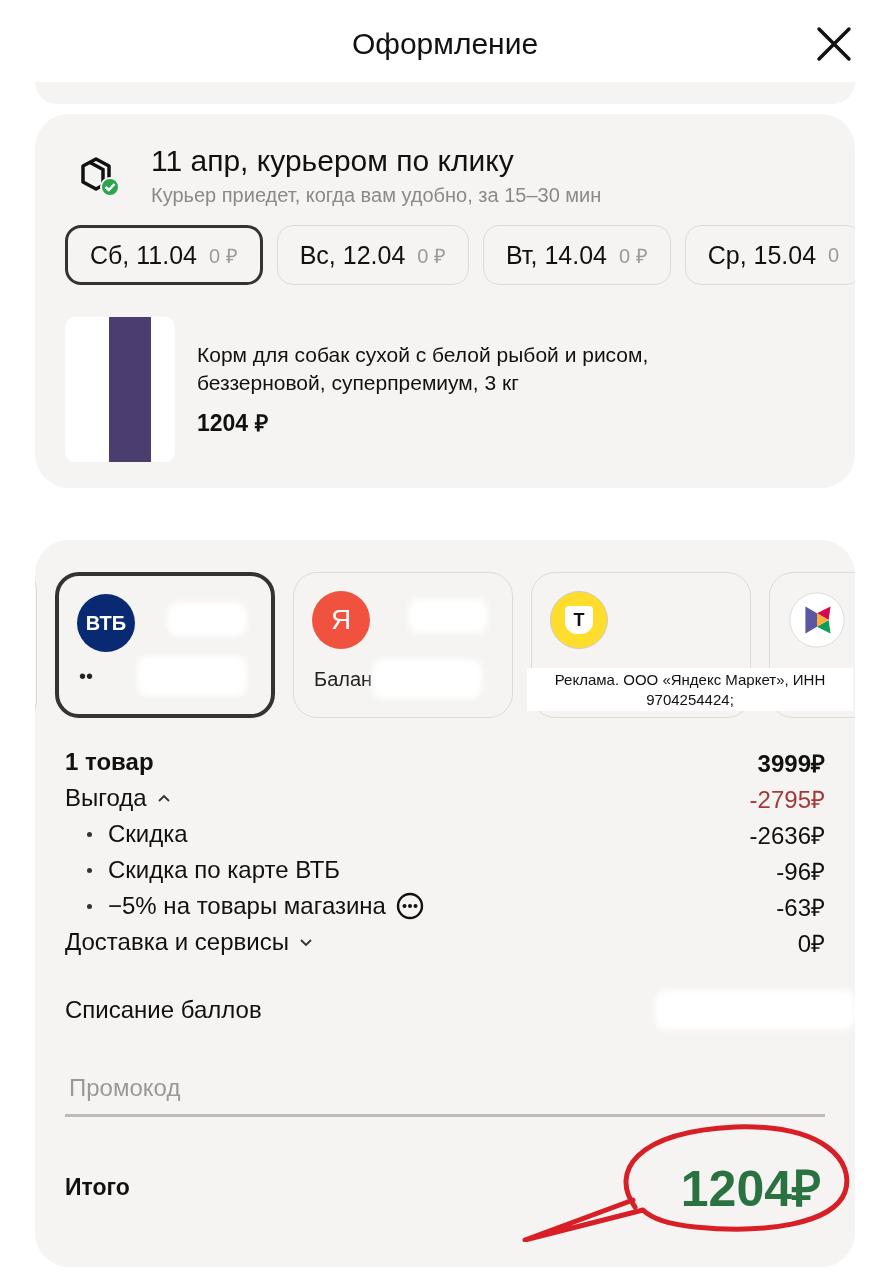  I want to click on summary-value: -2636₽, so click(787, 835).